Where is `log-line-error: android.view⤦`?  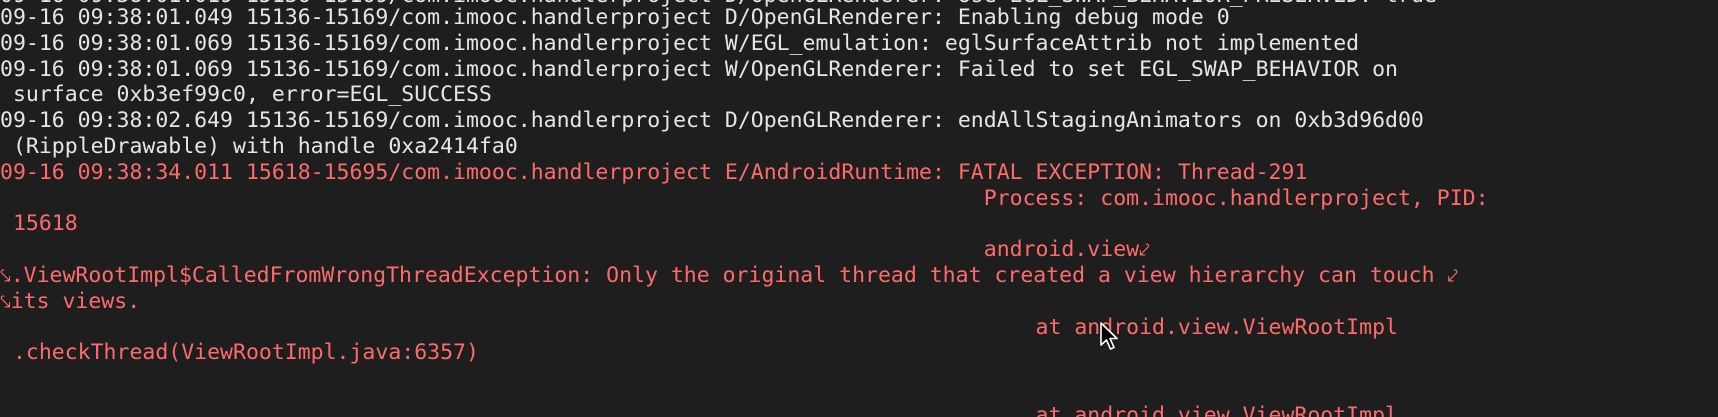
log-line-error: android.view⤦ is located at coordinates (575, 250).